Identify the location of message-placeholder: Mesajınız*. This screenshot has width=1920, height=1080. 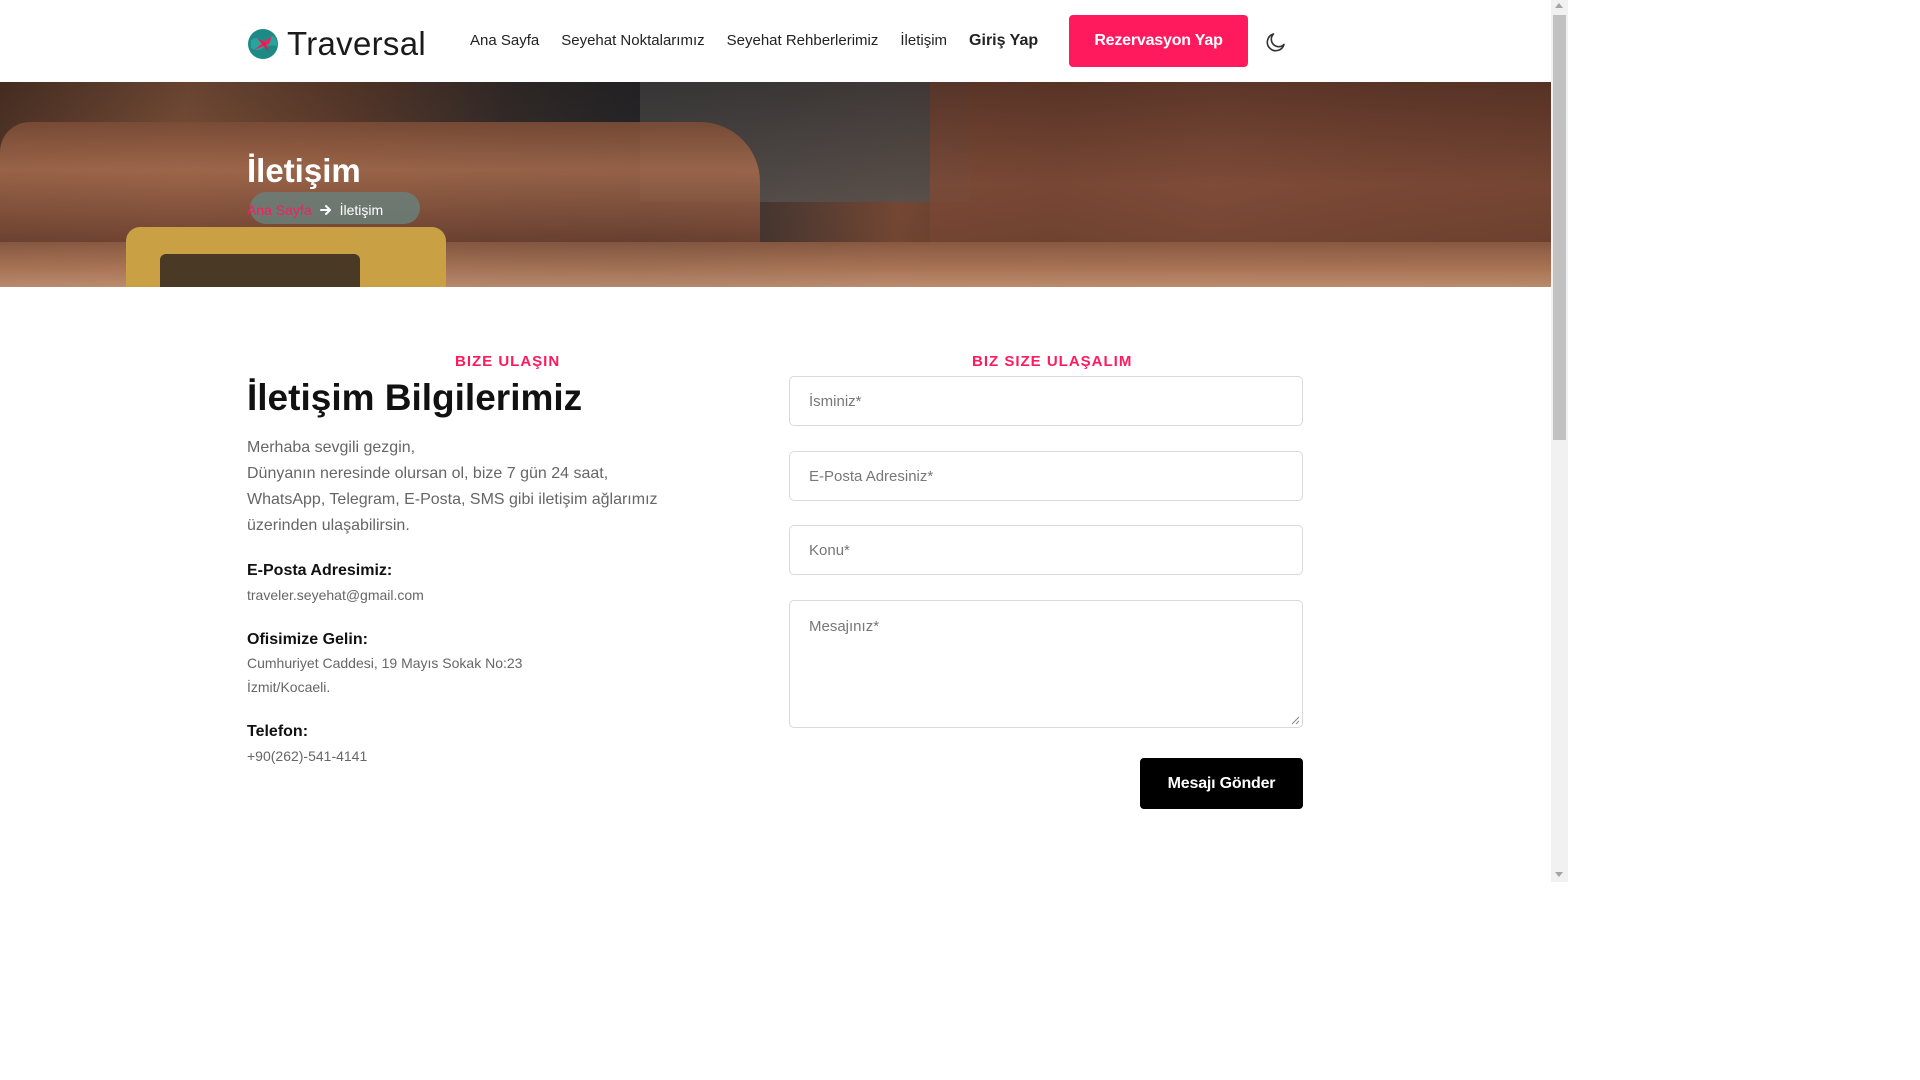
(844, 626).